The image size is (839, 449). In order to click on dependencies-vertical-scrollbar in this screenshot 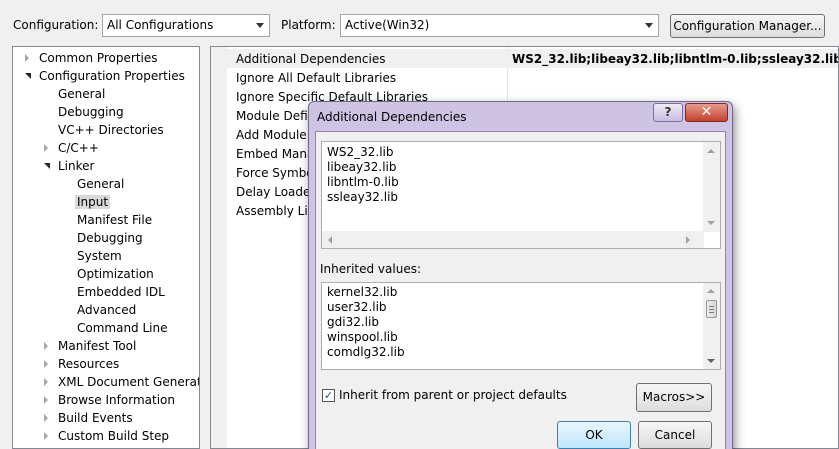, I will do `click(711, 187)`.